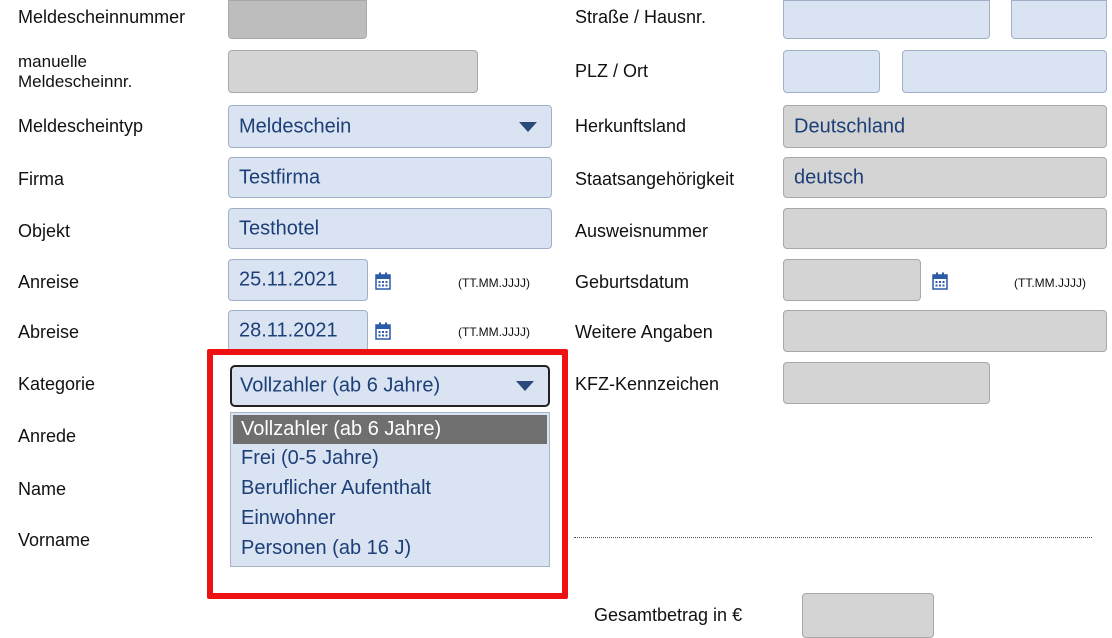 The image size is (1112, 638). I want to click on divider, so click(833, 537).